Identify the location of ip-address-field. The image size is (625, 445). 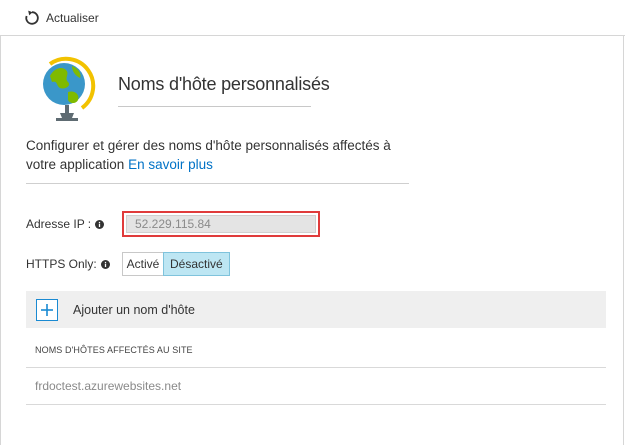
(221, 224).